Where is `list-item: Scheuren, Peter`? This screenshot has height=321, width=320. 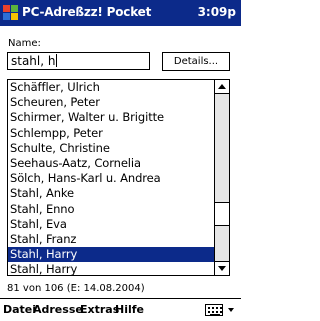 list-item: Scheuren, Peter is located at coordinates (111, 102).